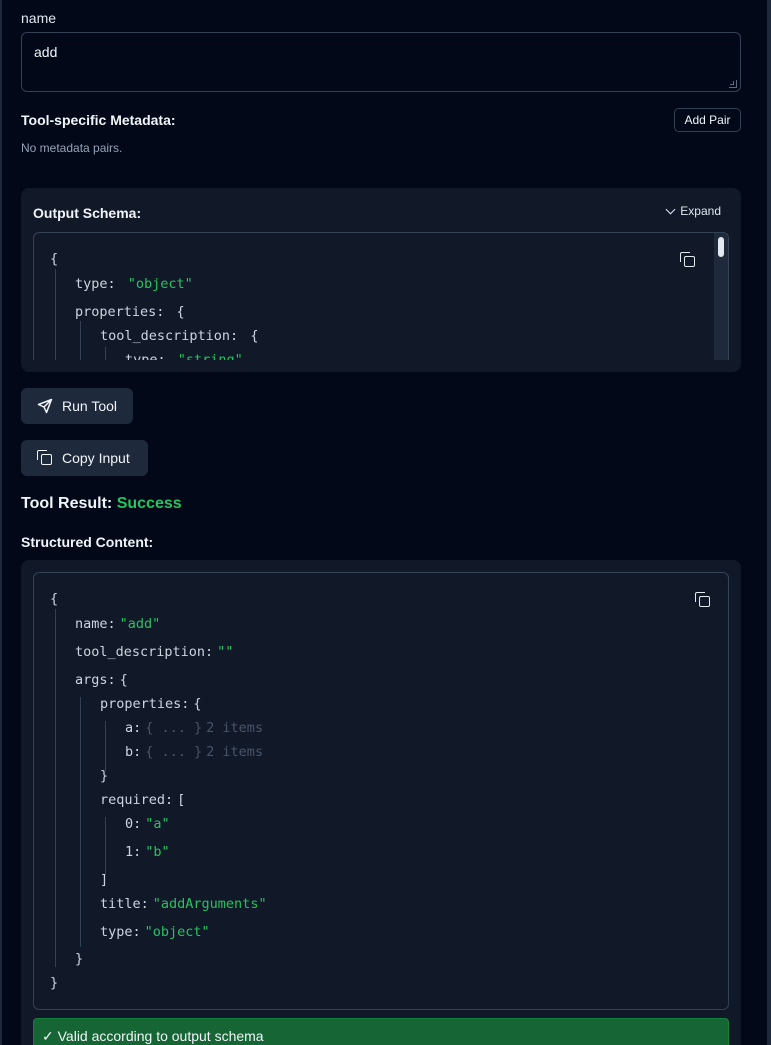  I want to click on add-pair-button: Add Pair, so click(707, 120).